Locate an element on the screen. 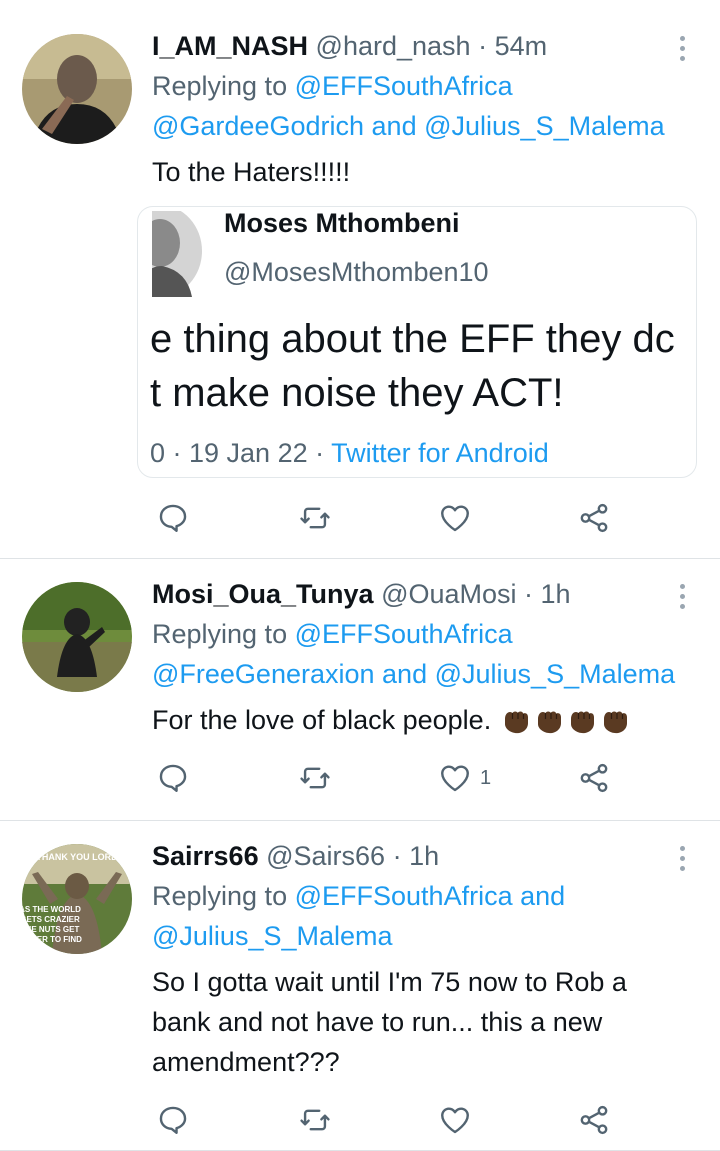 This screenshot has width=720, height=1151. mention-link: @GardeeGodrich is located at coordinates (258, 126).